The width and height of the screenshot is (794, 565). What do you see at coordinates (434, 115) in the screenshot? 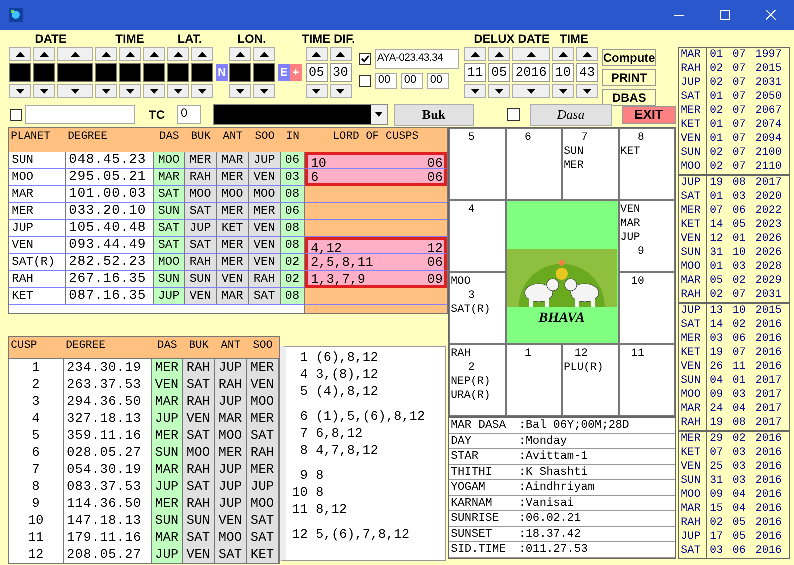
I see `action-button: Buk` at bounding box center [434, 115].